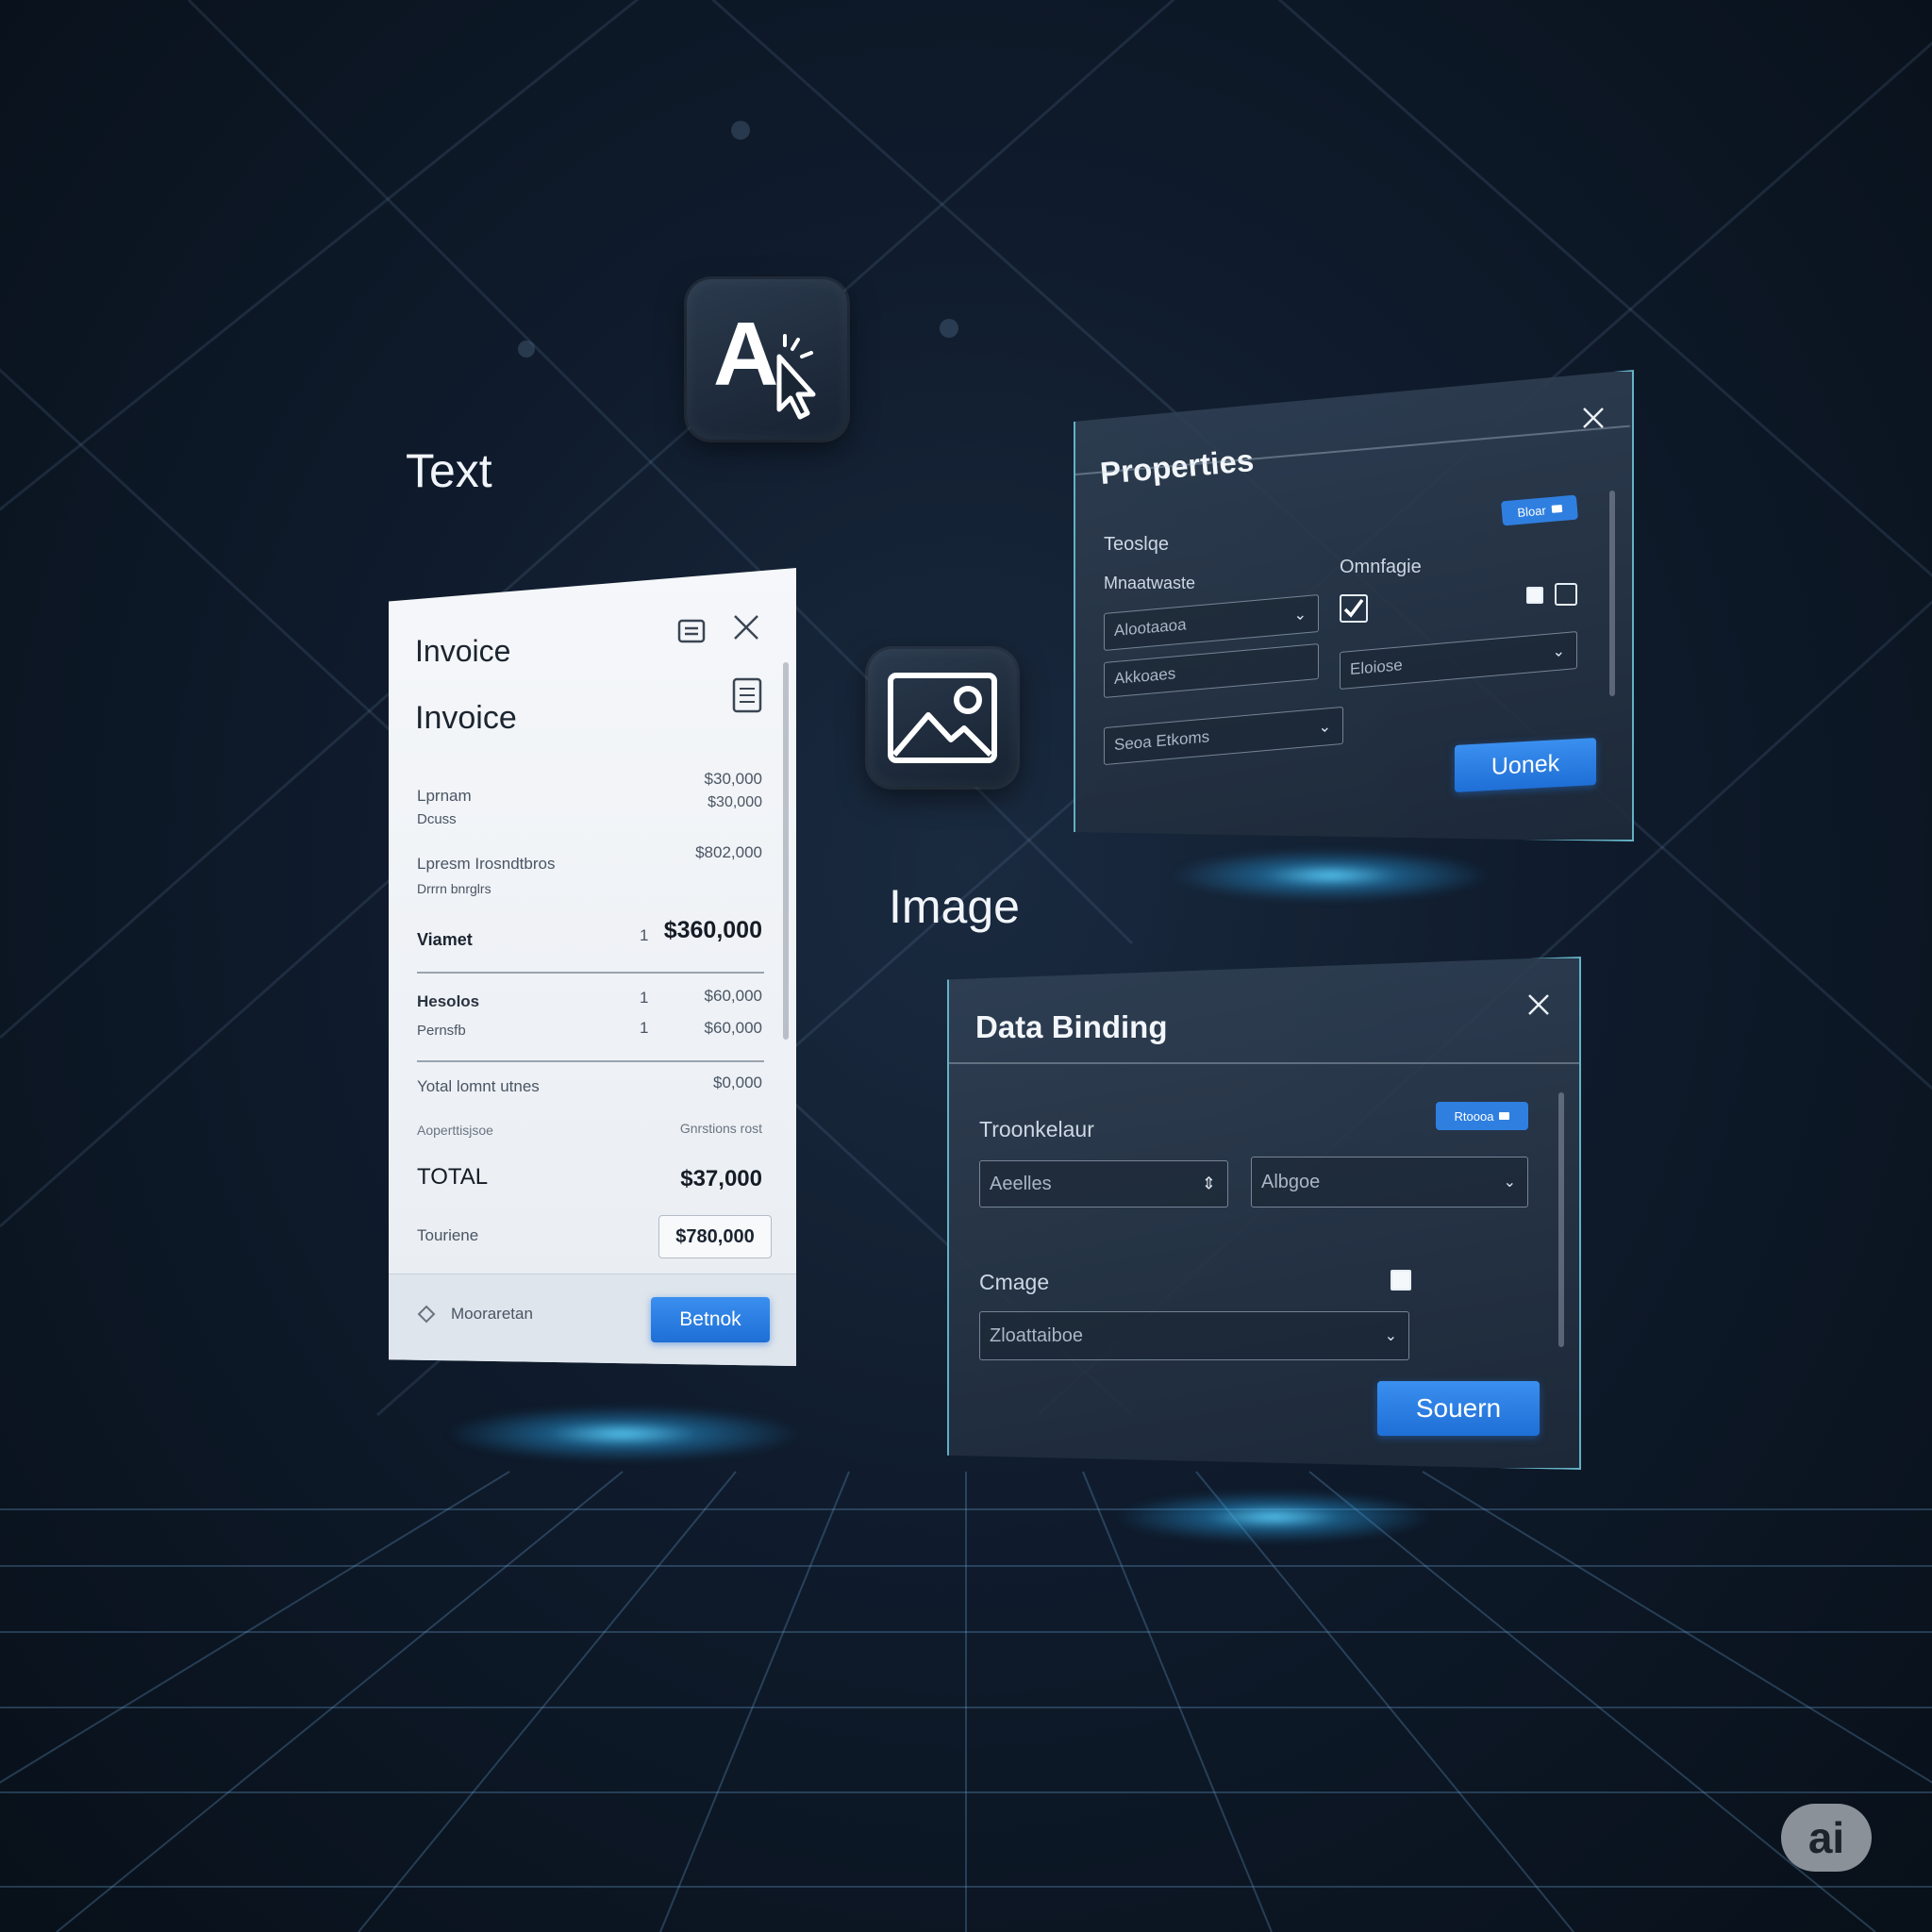 Image resolution: width=1932 pixels, height=1932 pixels. I want to click on data-binding-title: Data Binding, so click(1071, 1027).